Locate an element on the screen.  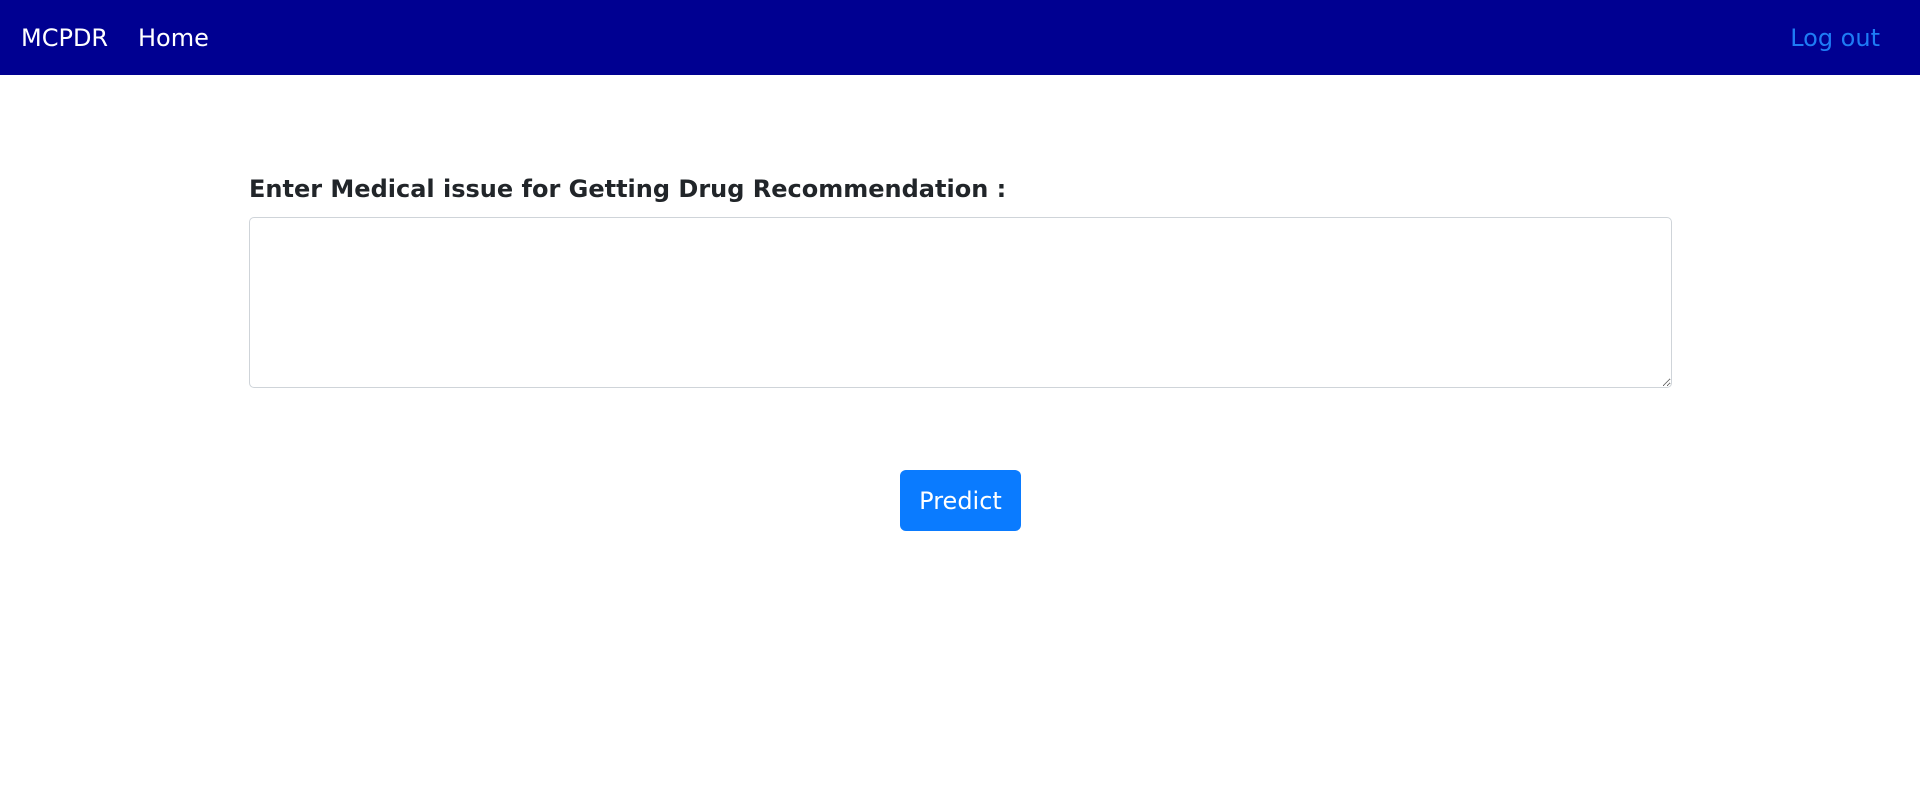
predict-button: Predict is located at coordinates (960, 500).